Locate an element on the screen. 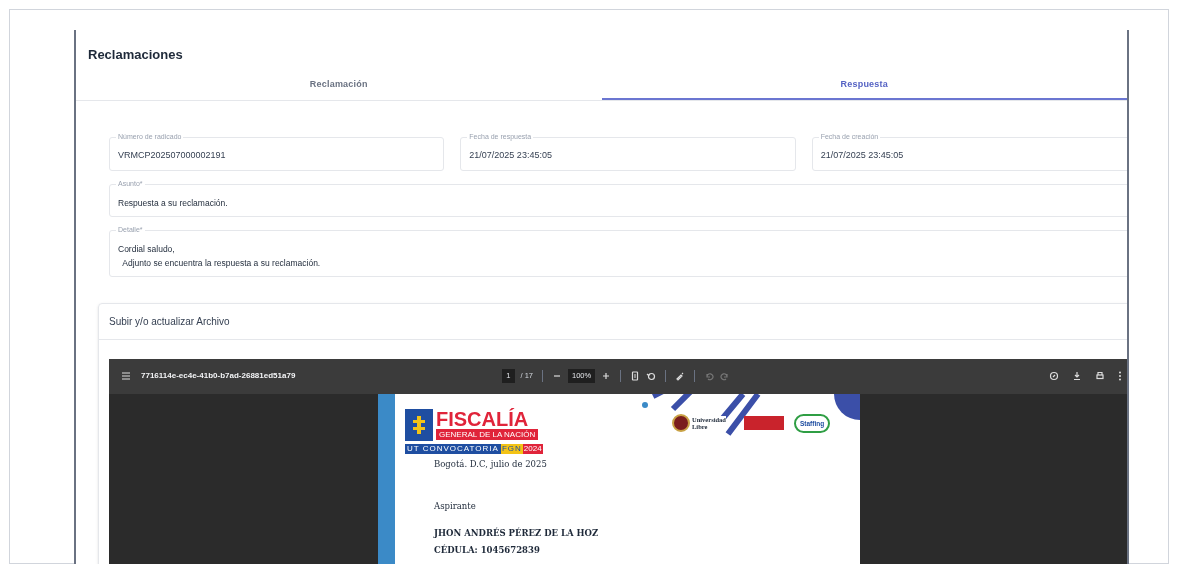 This screenshot has width=1177, height=570. annotation-icon is located at coordinates (1054, 376).